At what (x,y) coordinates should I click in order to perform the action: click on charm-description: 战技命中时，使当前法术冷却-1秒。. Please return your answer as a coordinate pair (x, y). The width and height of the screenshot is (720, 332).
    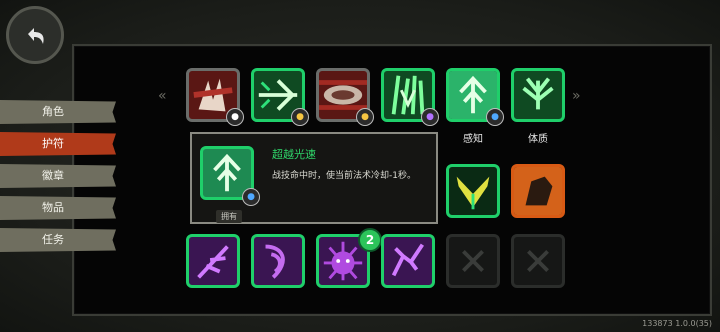
    Looking at the image, I should click on (344, 176).